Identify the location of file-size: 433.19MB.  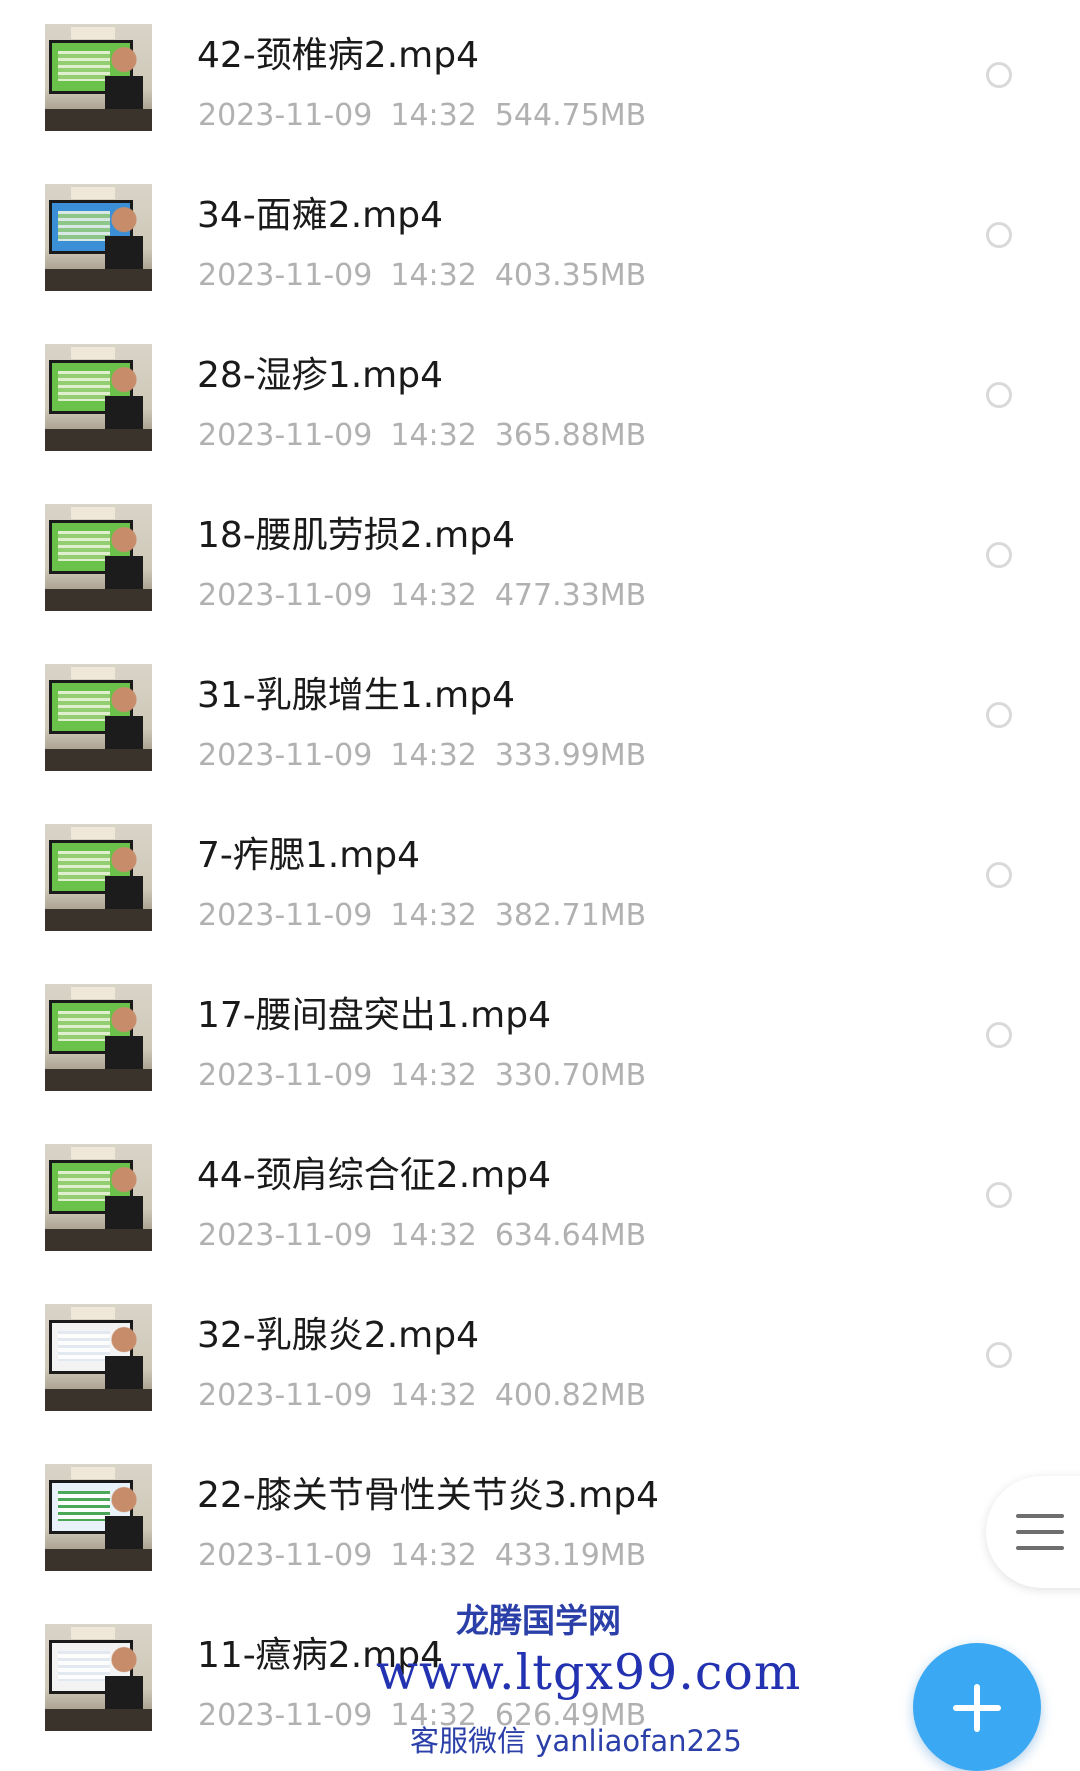
(570, 1555).